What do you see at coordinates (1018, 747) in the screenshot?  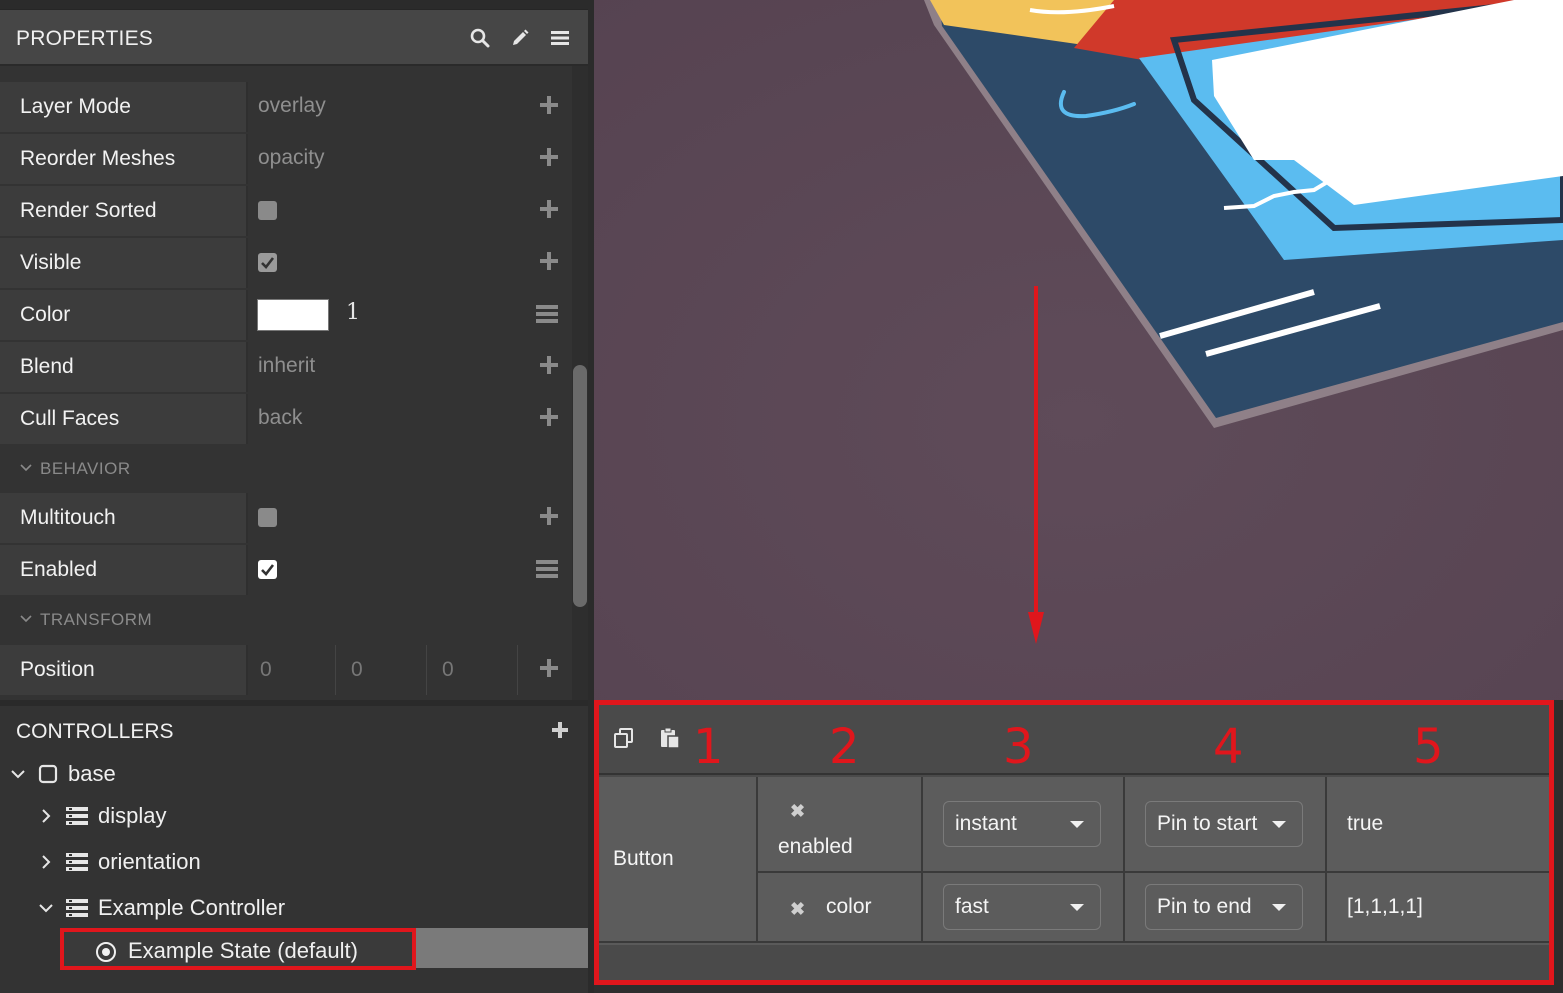 I see `column-number-3: 3` at bounding box center [1018, 747].